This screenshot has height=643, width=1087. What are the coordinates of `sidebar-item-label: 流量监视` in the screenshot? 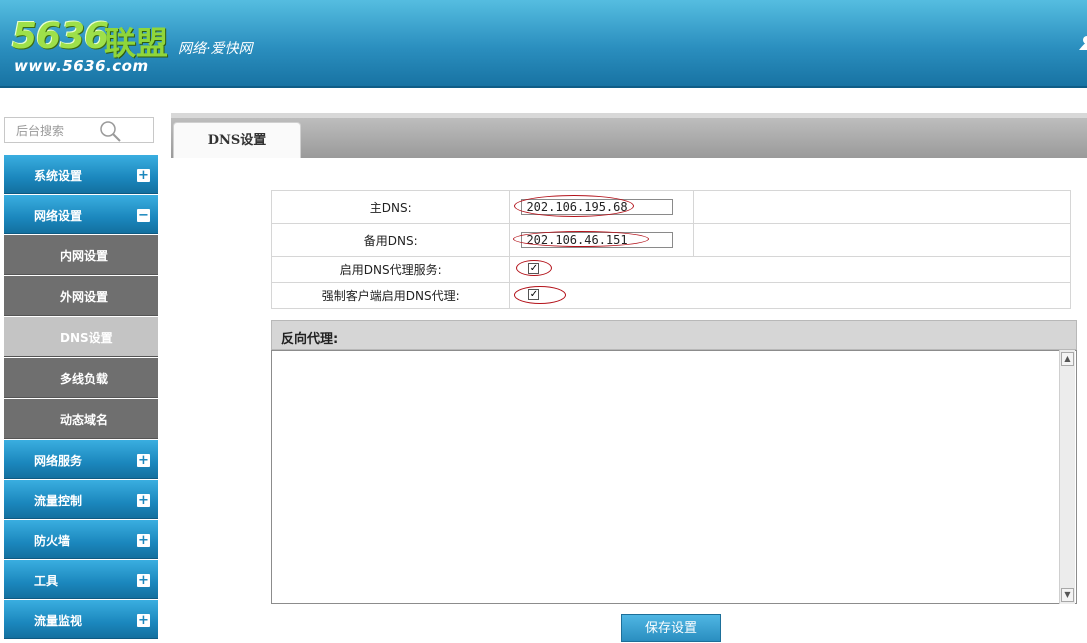 It's located at (58, 621).